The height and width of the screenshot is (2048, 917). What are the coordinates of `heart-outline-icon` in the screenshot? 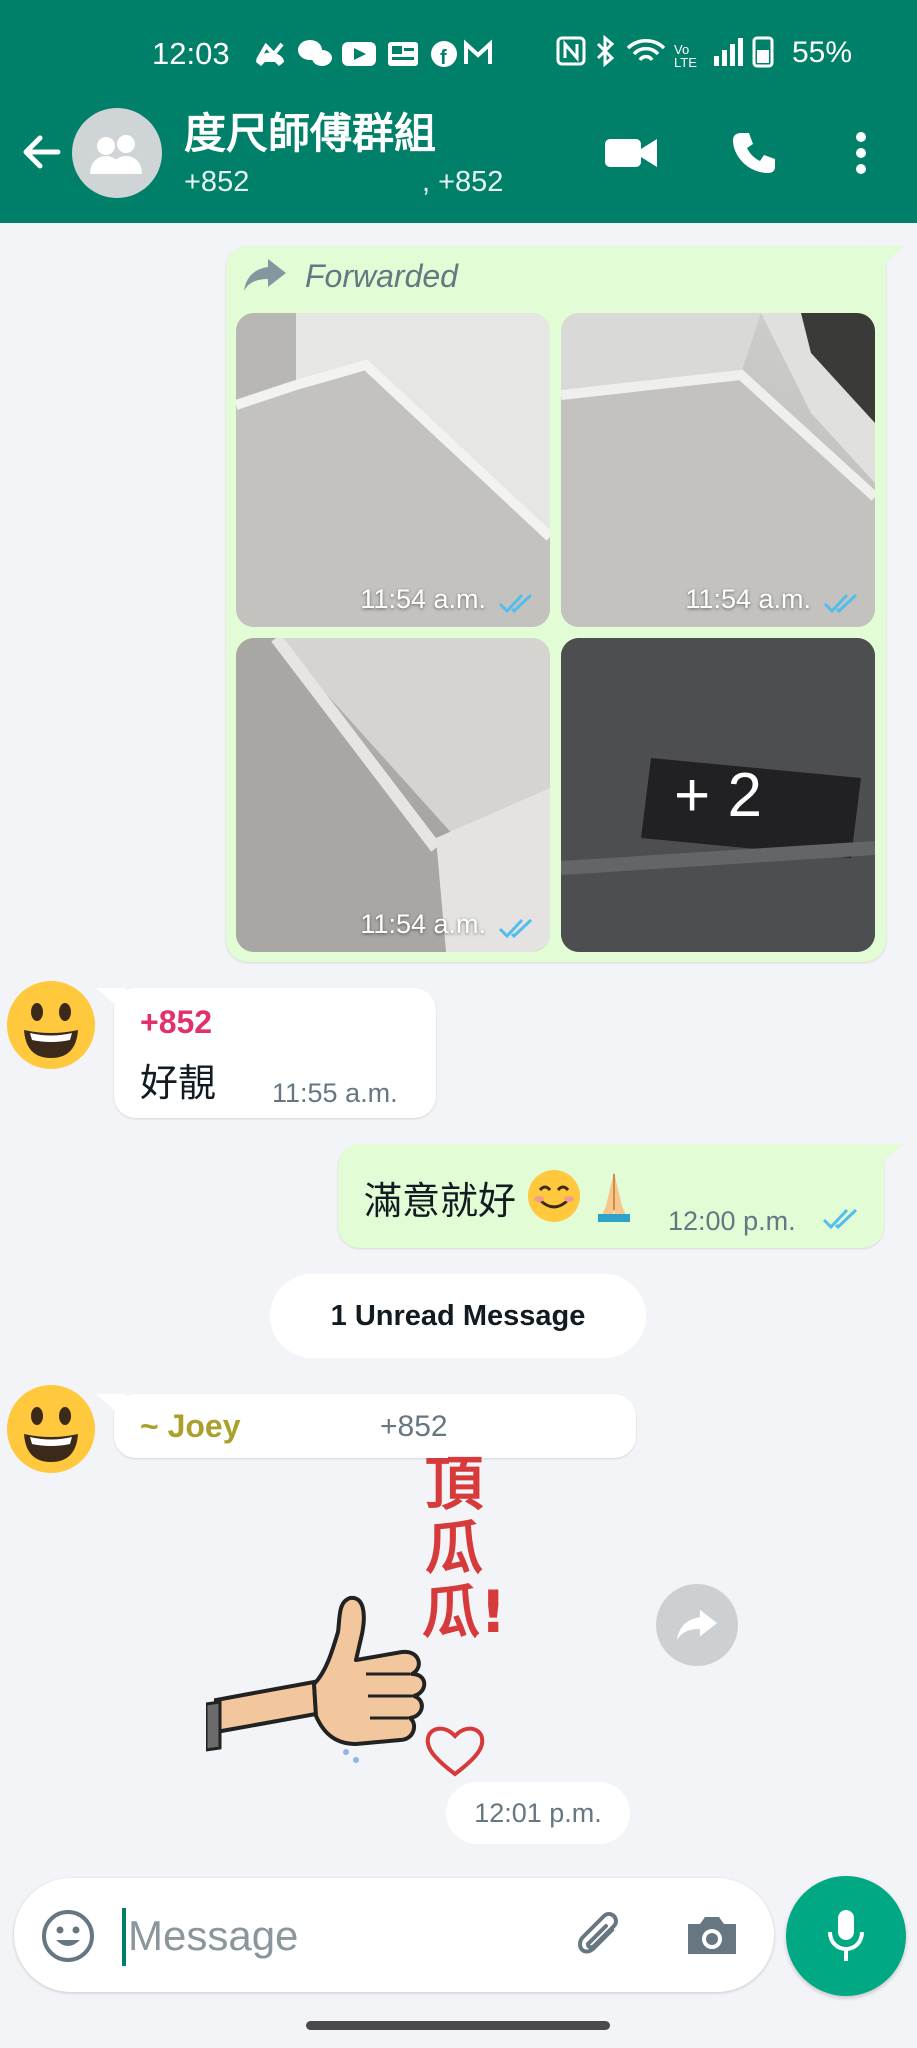 It's located at (455, 1751).